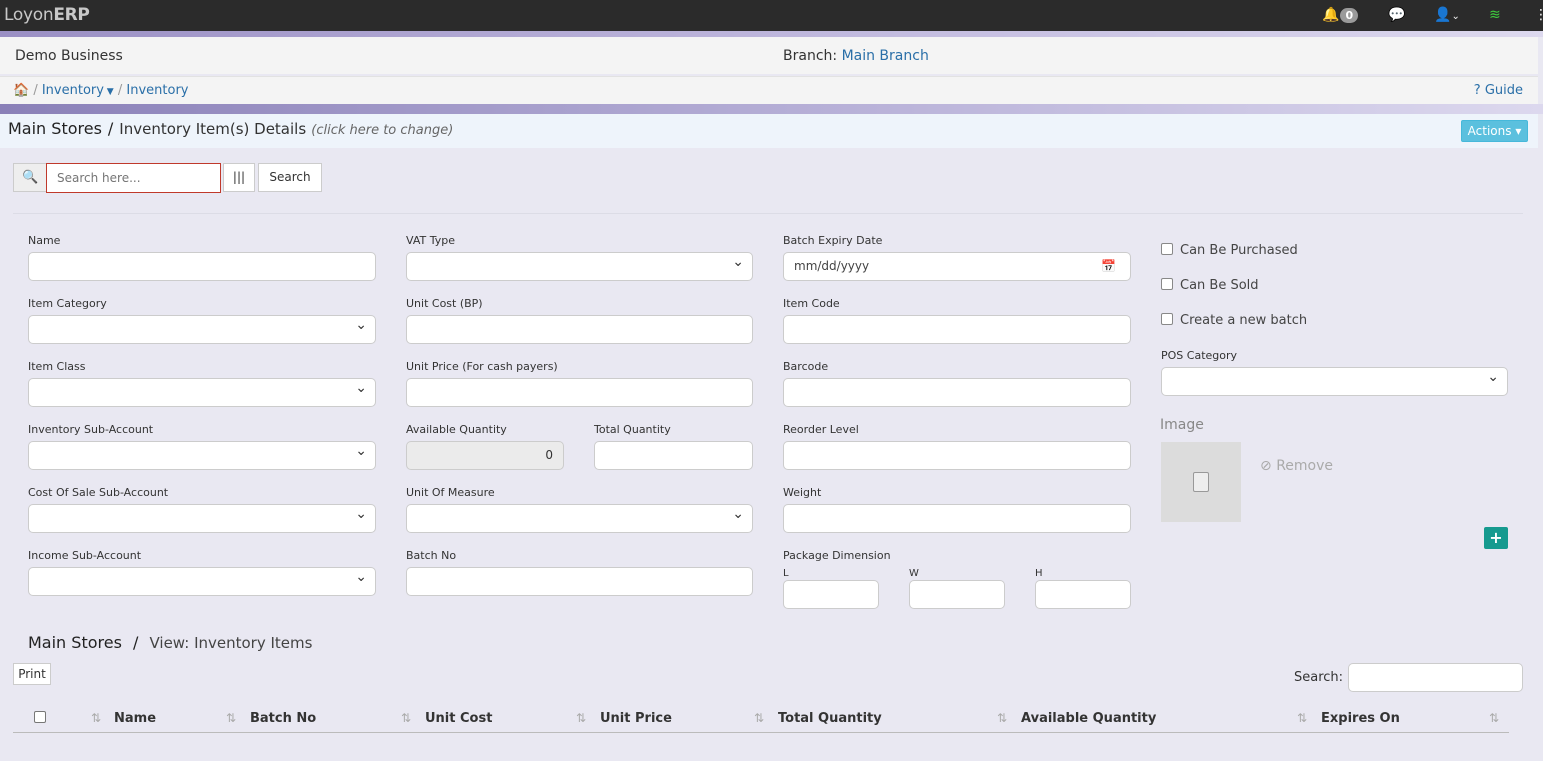 Image resolution: width=1543 pixels, height=761 pixels. I want to click on dim-h-field, so click(1083, 594).